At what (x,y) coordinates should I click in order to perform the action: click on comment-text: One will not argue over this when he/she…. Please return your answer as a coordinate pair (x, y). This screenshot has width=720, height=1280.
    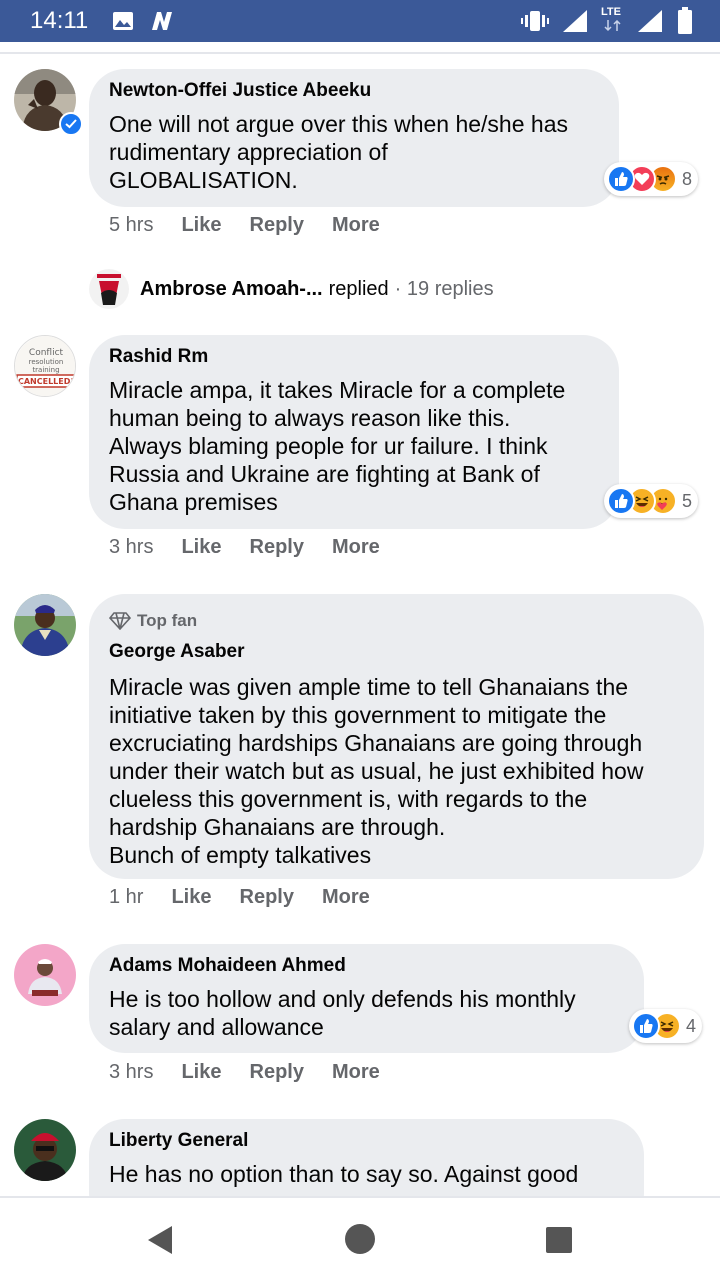
    Looking at the image, I should click on (338, 152).